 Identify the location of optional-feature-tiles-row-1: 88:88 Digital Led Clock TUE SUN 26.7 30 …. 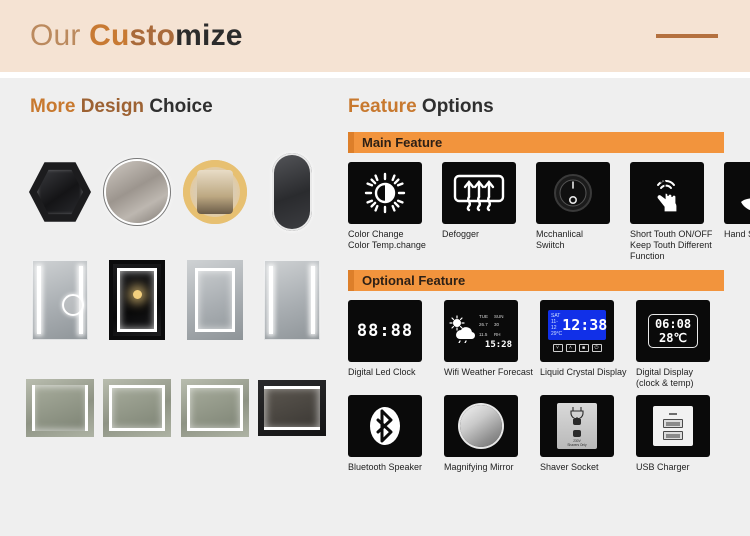
(545, 344).